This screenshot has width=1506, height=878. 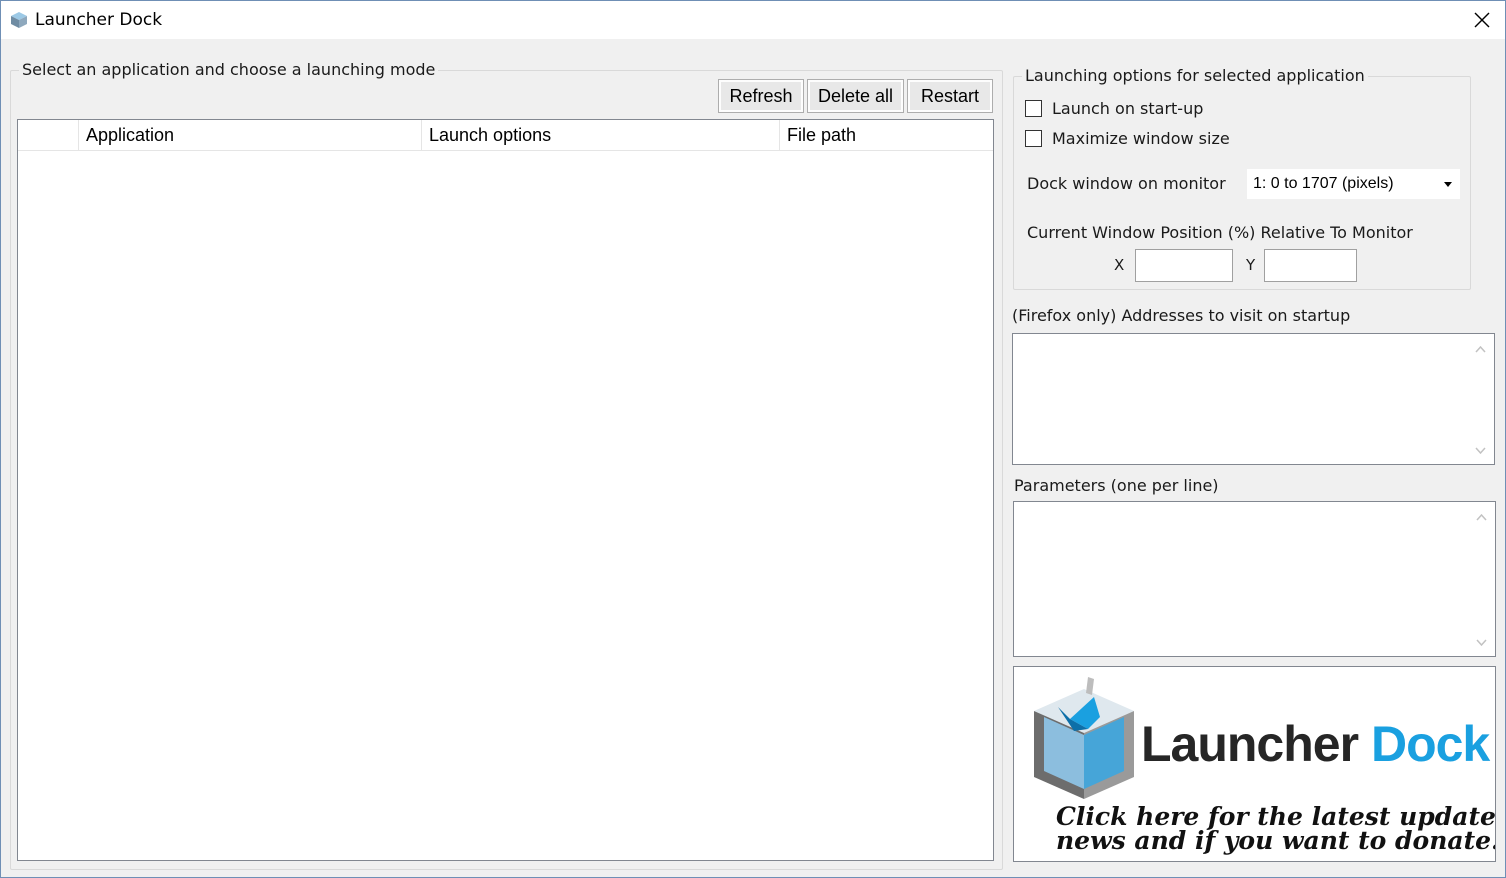 I want to click on parameters-label: Parameters (one per line), so click(x=1116, y=485).